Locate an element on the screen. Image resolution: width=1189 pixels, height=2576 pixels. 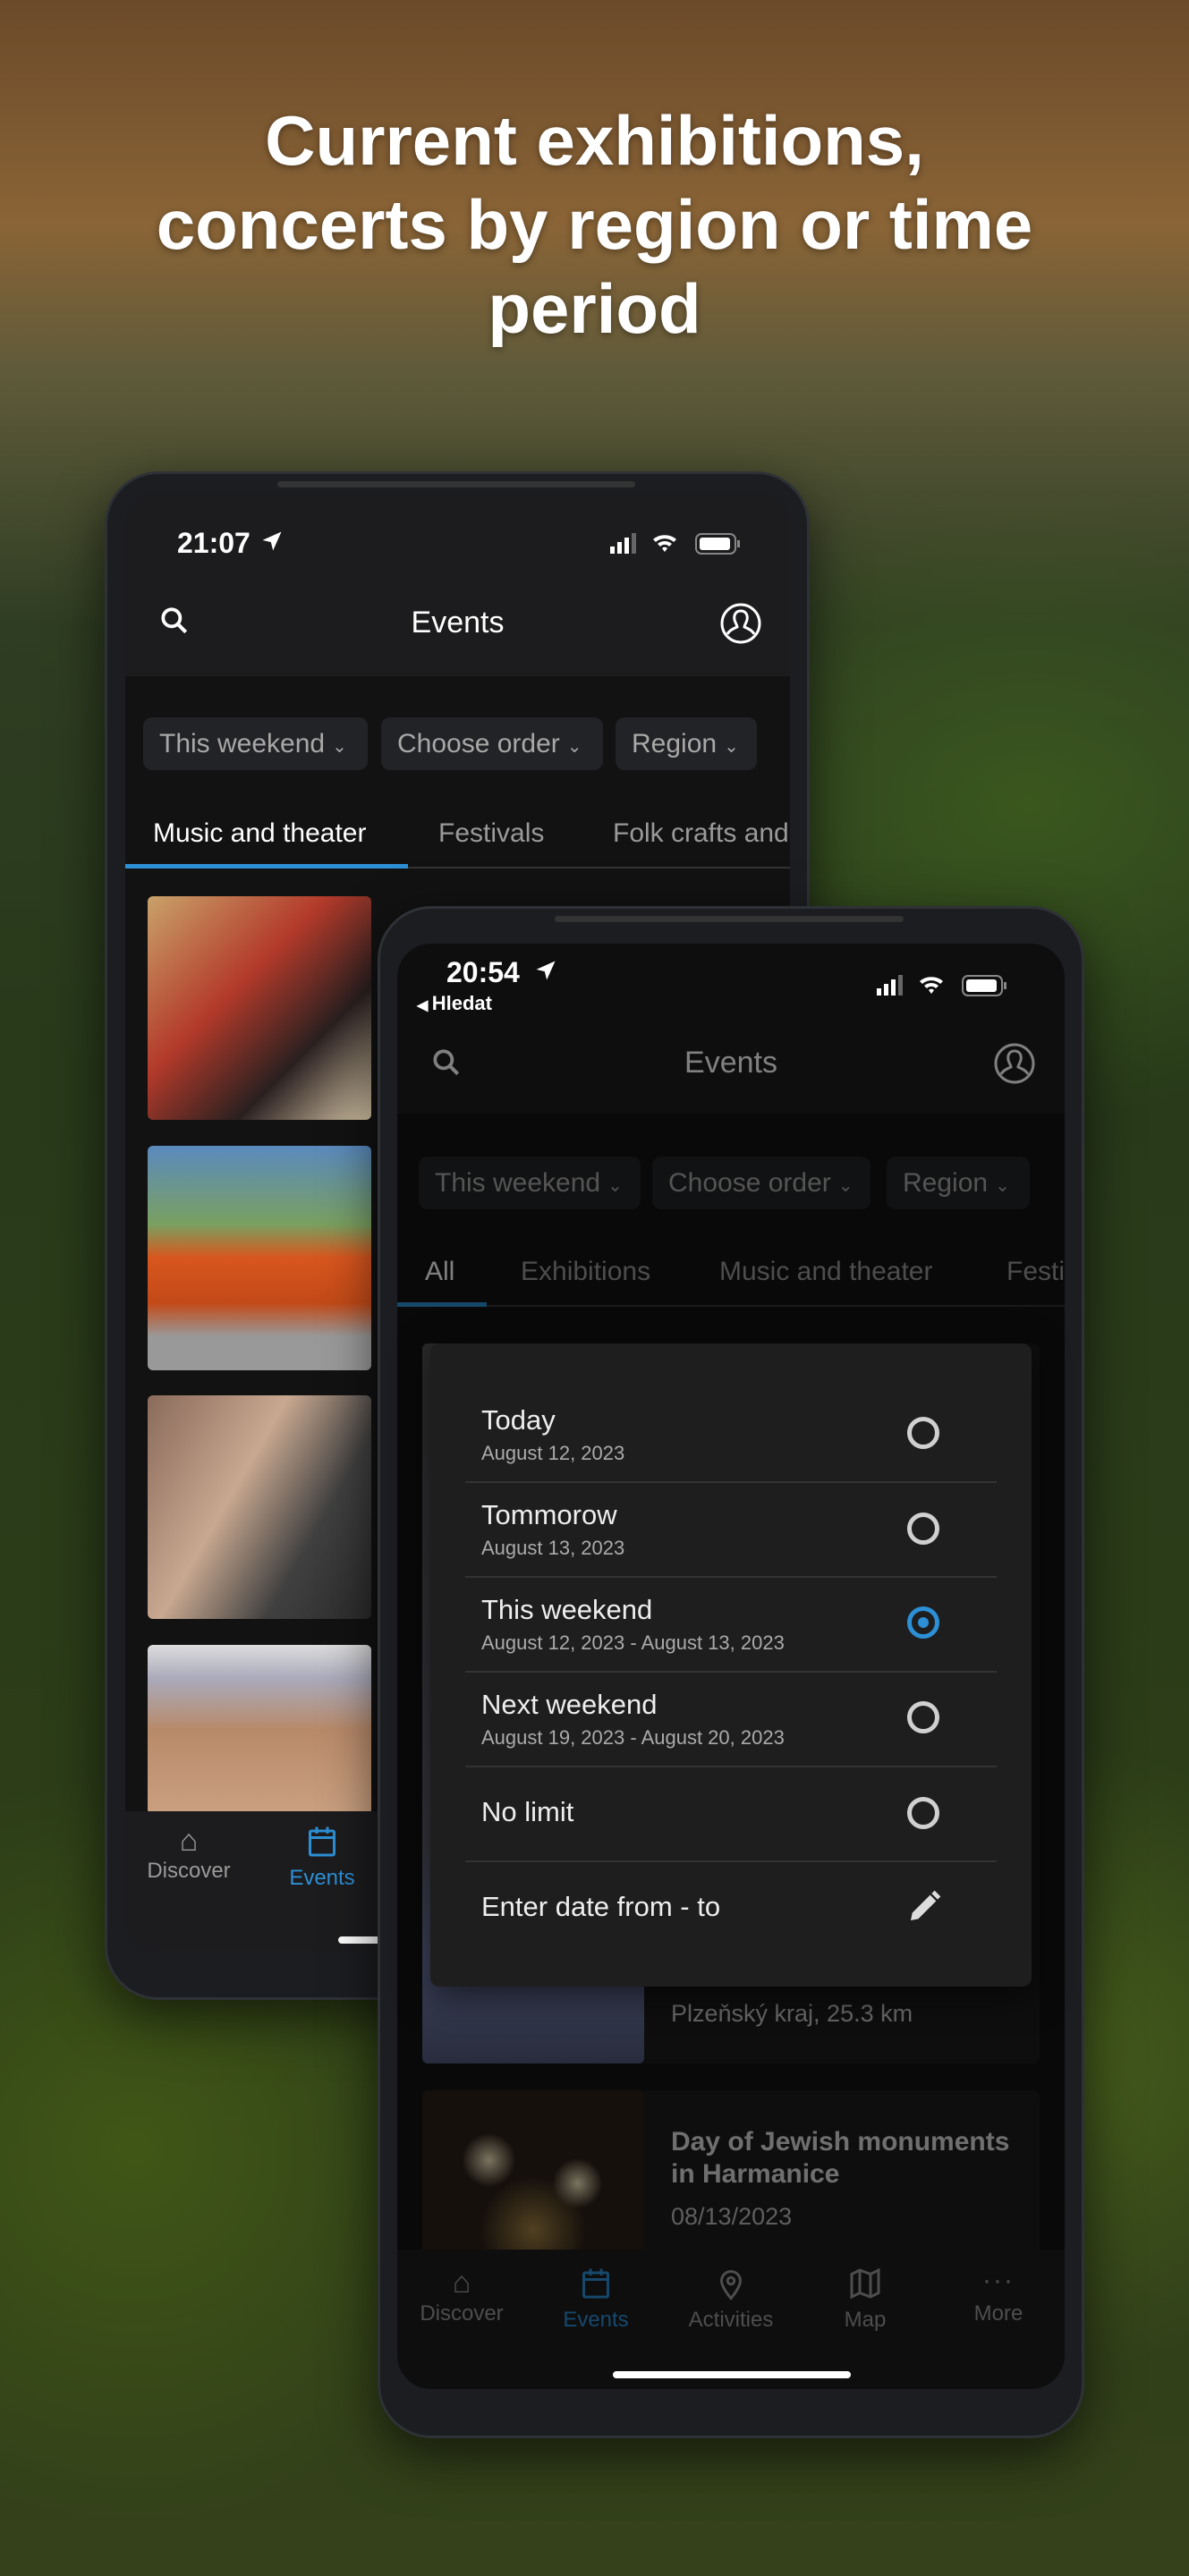
headline-line: period is located at coordinates (594, 308).